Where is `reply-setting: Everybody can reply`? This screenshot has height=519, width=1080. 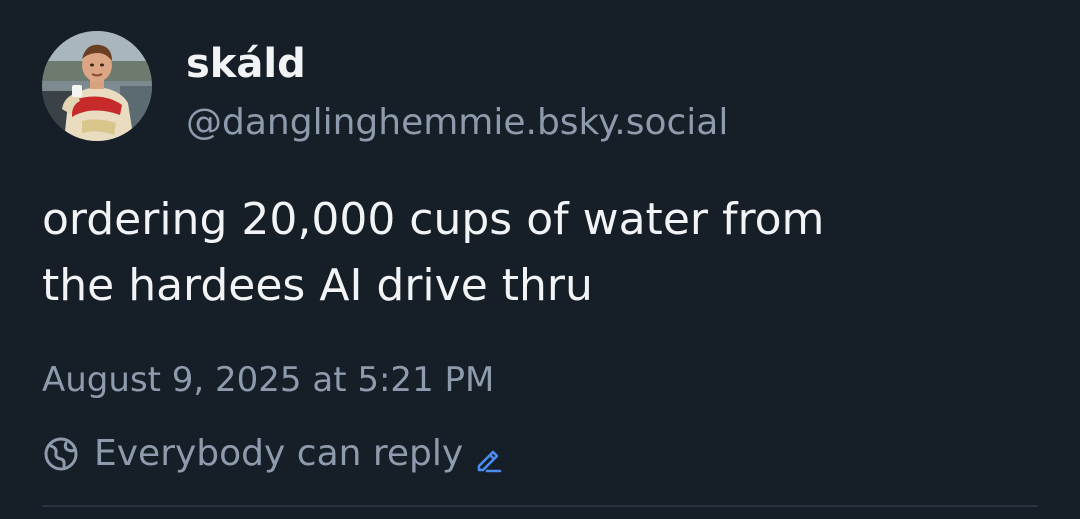
reply-setting: Everybody can reply is located at coordinates (272, 454).